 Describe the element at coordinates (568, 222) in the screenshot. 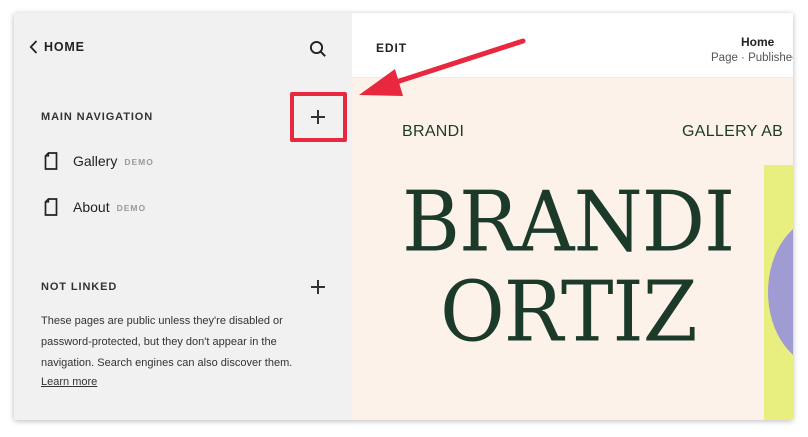

I see `hero-title-line-1: BRANDI` at that location.